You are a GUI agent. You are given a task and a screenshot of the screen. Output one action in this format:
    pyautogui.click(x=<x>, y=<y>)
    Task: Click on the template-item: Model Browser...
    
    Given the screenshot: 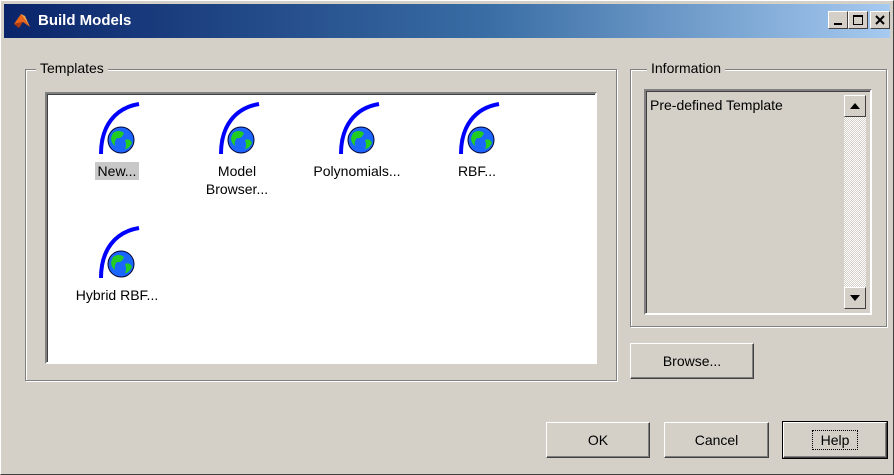 What is the action you would take?
    pyautogui.click(x=237, y=149)
    